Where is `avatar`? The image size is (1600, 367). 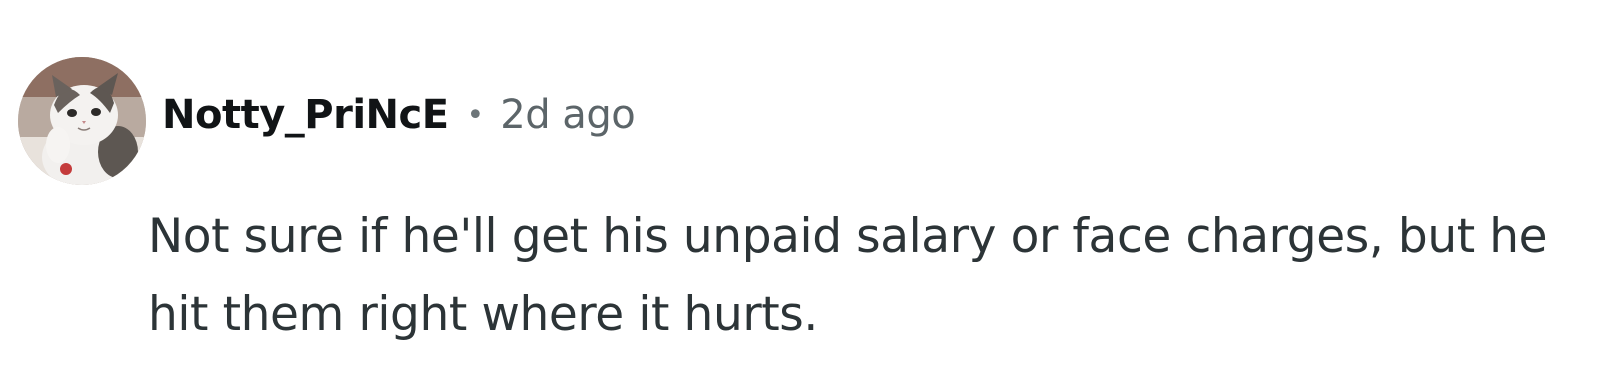 avatar is located at coordinates (82, 121).